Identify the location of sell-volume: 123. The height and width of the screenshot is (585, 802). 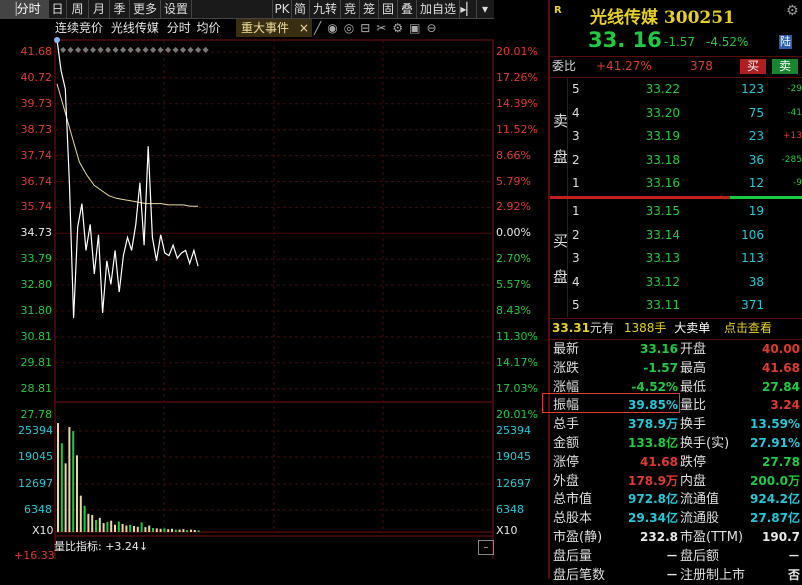
(752, 89).